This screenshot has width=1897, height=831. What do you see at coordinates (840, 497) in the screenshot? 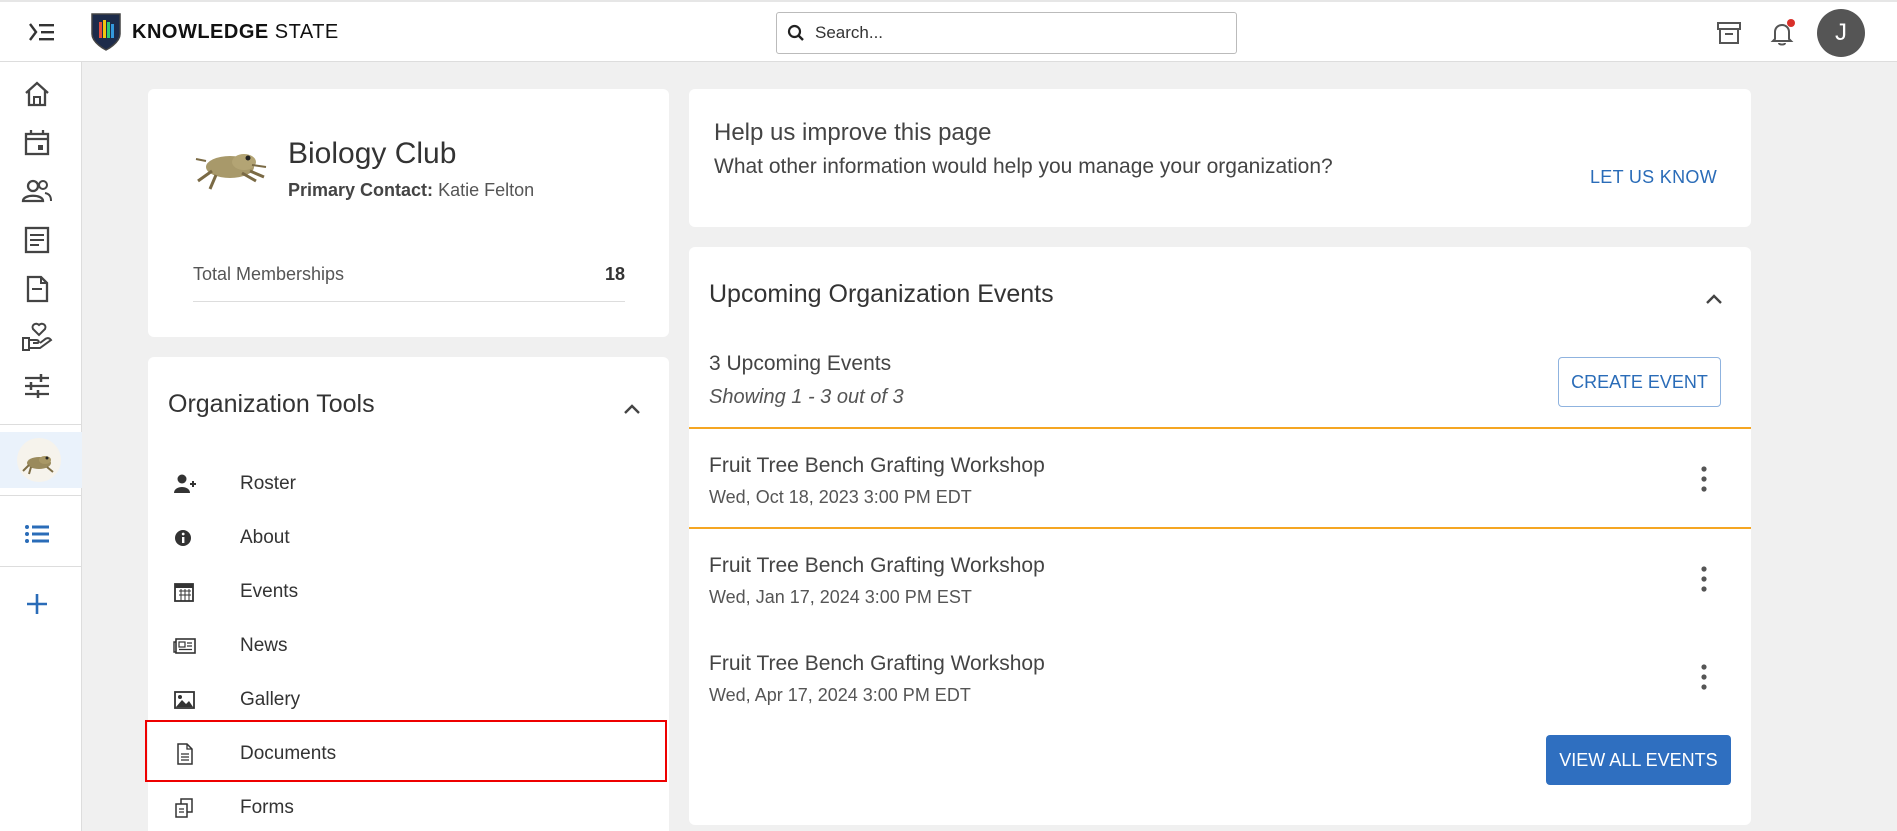
I see `event-date: Wed, Oct 18, 2023 3:00 PM EDT` at bounding box center [840, 497].